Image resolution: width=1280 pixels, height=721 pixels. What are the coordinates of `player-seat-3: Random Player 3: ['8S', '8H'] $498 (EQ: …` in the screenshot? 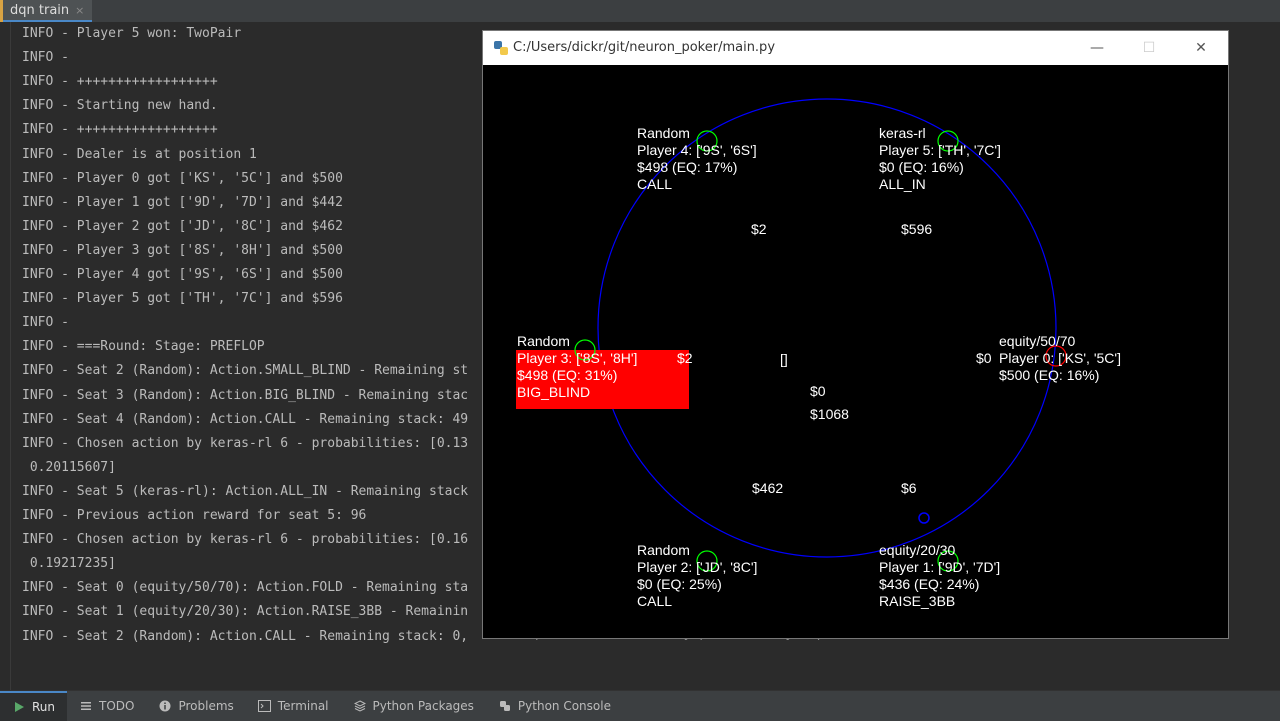 It's located at (604, 371).